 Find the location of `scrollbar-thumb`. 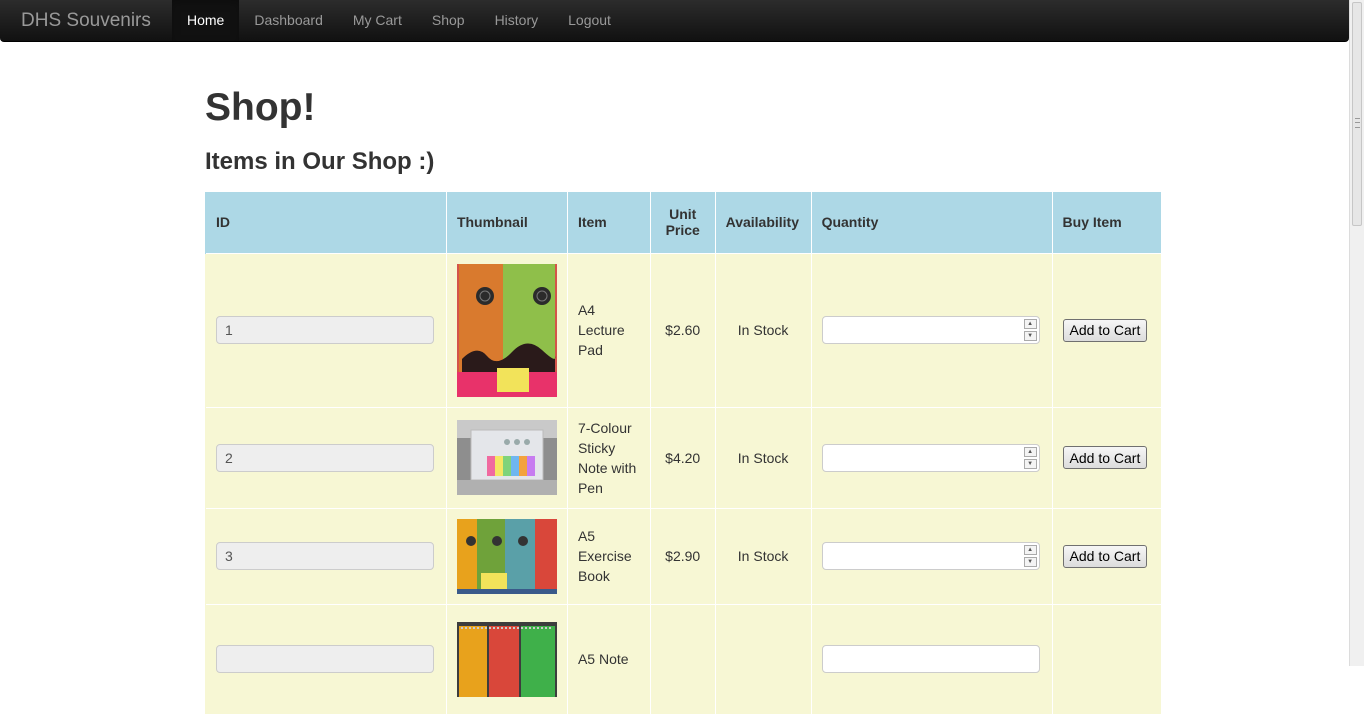

scrollbar-thumb is located at coordinates (1357, 114).